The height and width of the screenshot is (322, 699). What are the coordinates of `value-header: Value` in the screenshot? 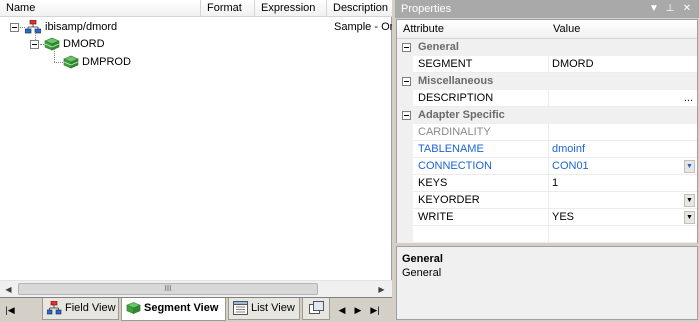 It's located at (567, 29).